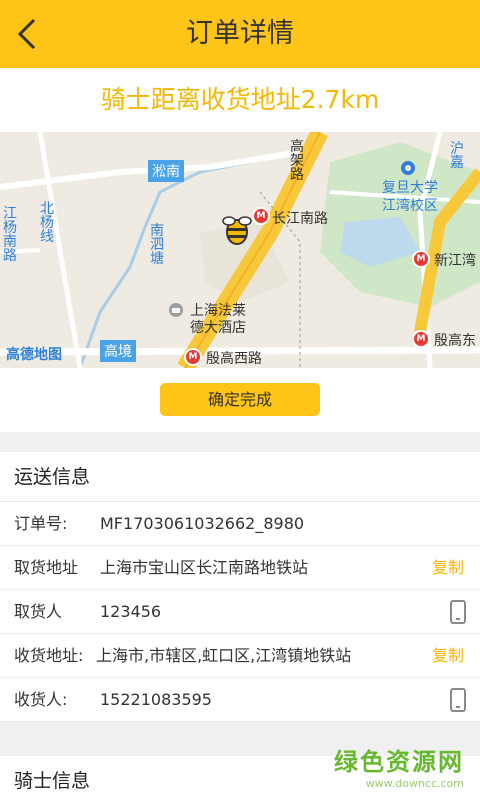 Image resolution: width=480 pixels, height=800 pixels. I want to click on receive-address-label: 收货地址:, so click(49, 655).